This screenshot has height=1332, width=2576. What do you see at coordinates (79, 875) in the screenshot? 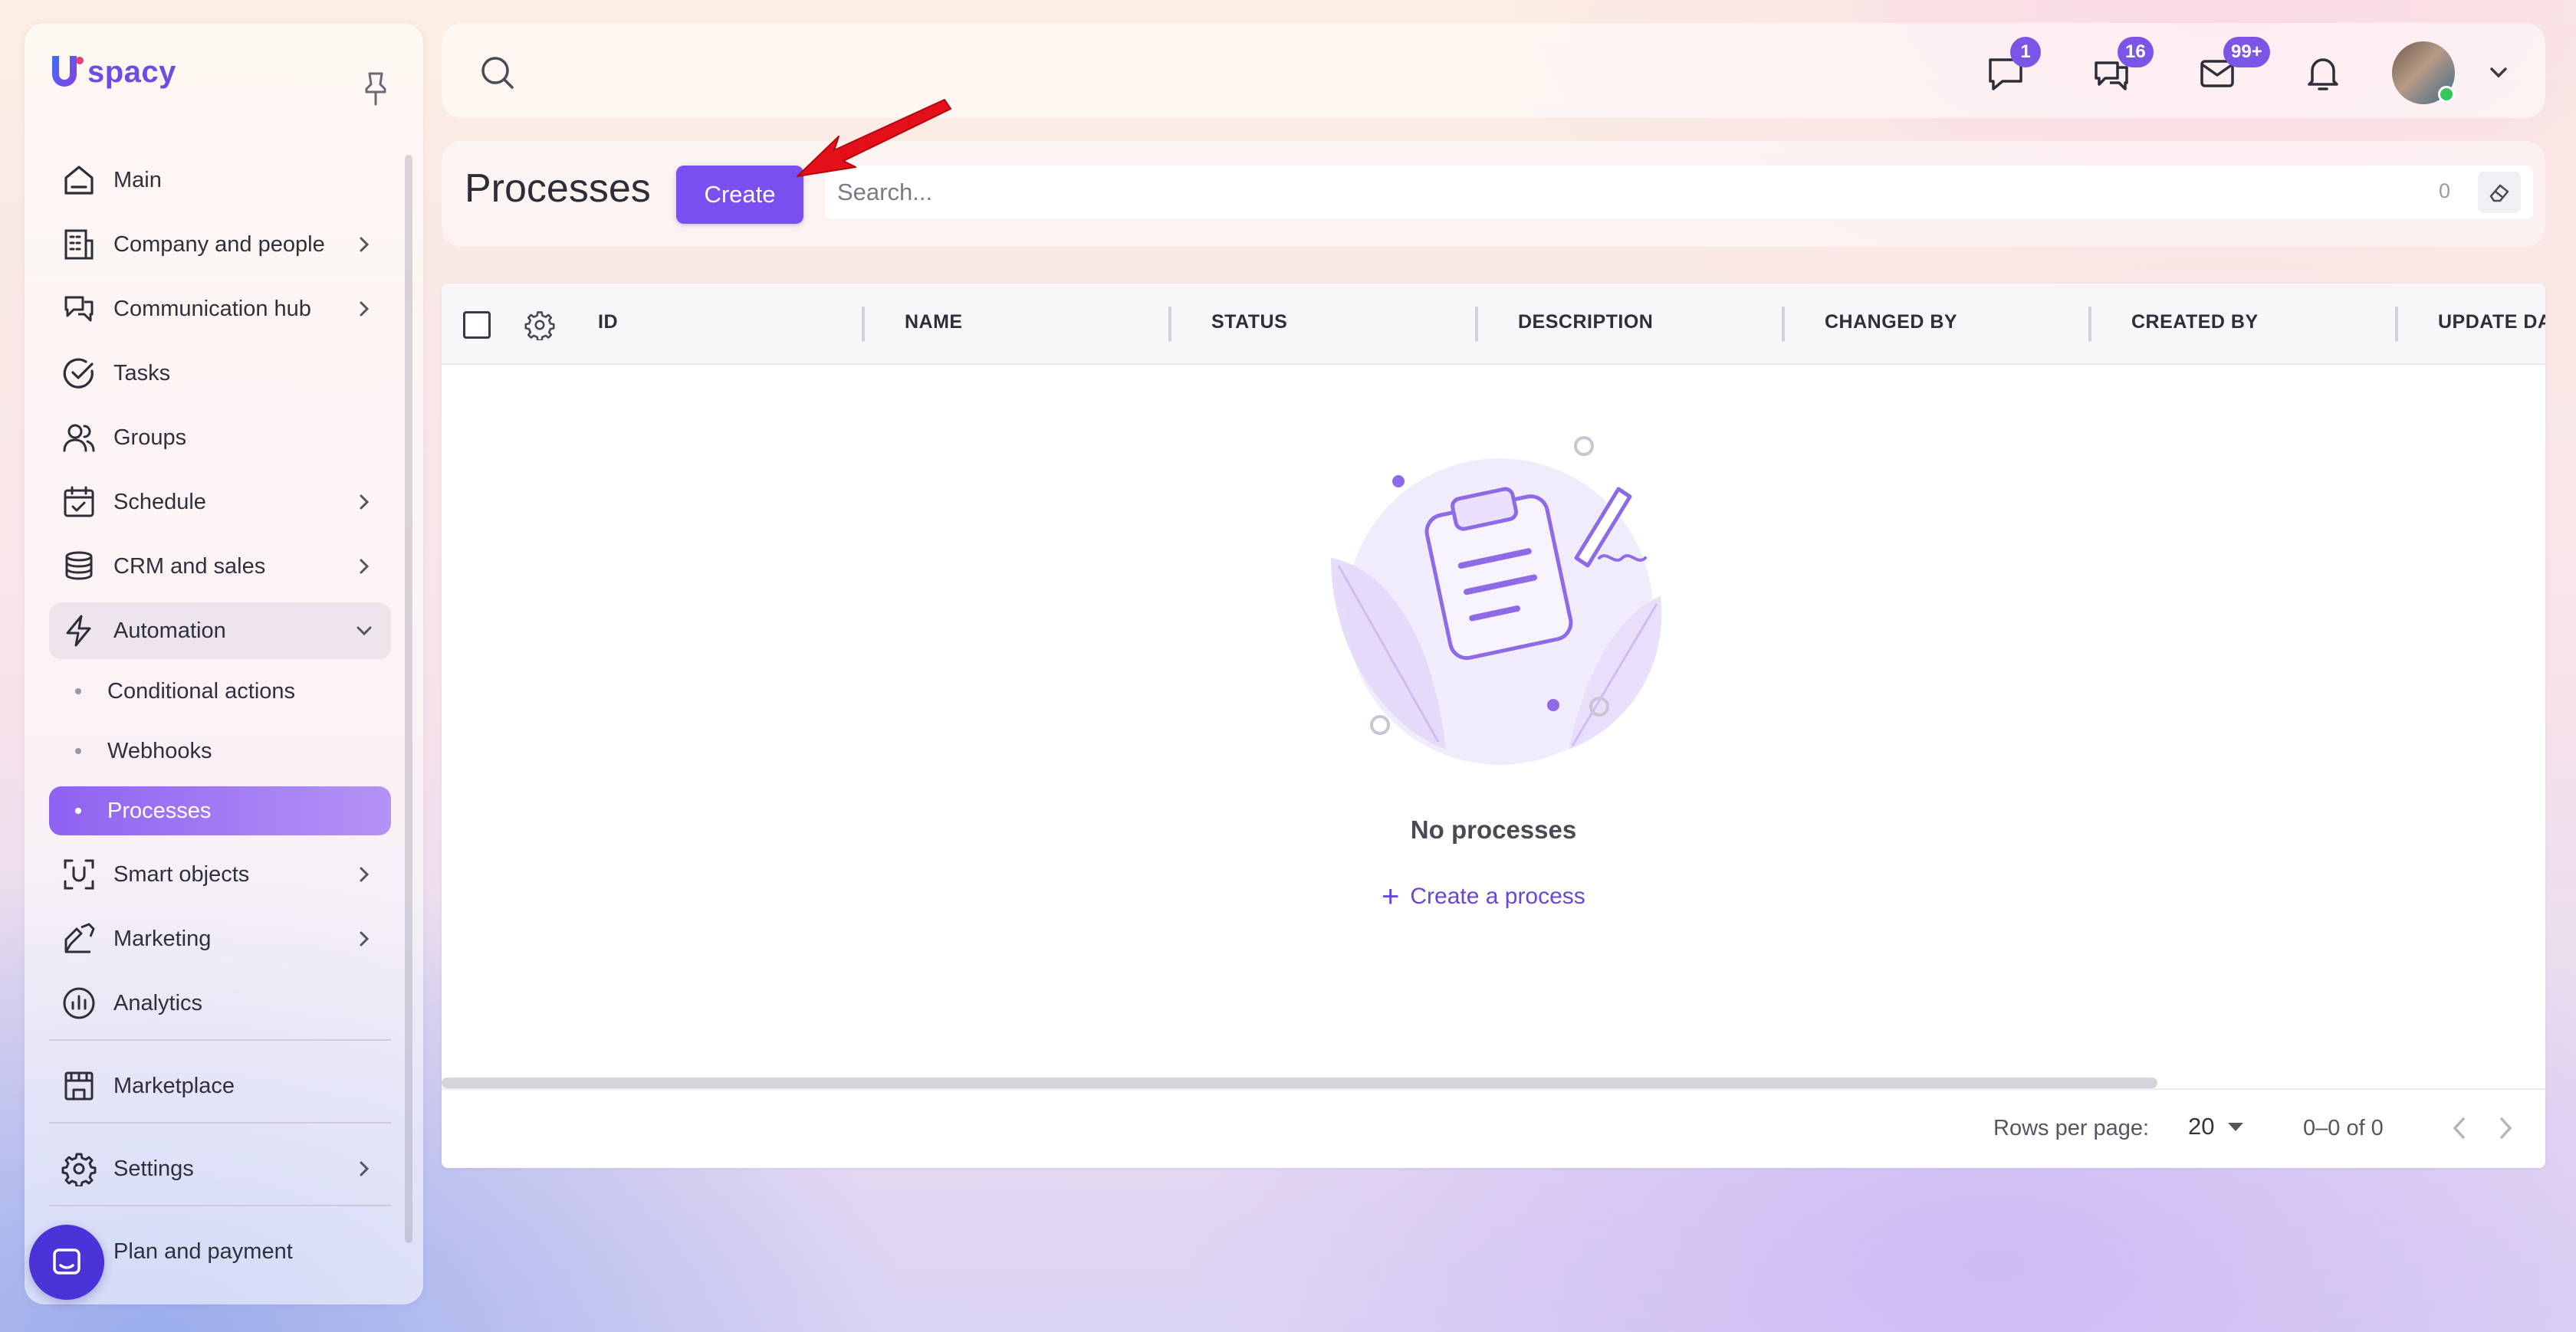
I see `scan-icon` at bounding box center [79, 875].